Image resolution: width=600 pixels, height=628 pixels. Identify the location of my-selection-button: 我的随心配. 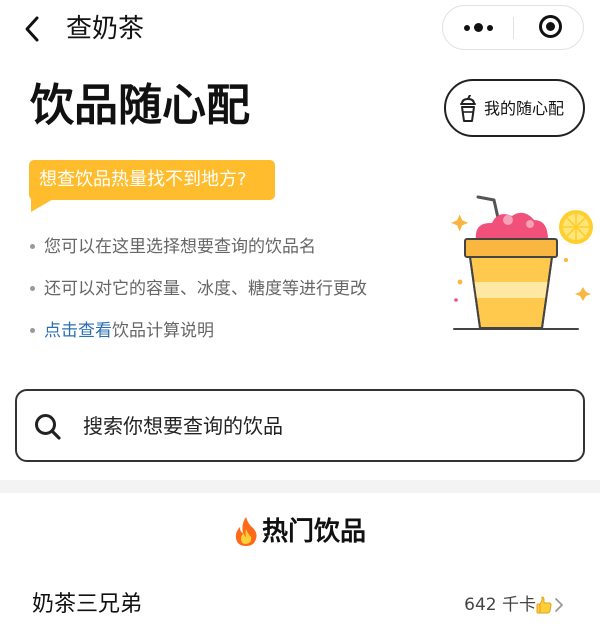
(514, 108).